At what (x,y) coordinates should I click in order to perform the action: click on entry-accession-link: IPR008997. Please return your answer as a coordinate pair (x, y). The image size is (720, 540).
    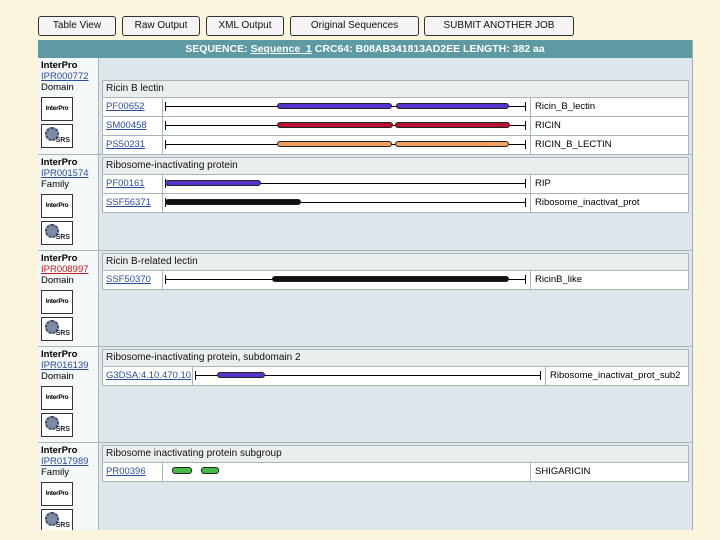
    Looking at the image, I should click on (69, 269).